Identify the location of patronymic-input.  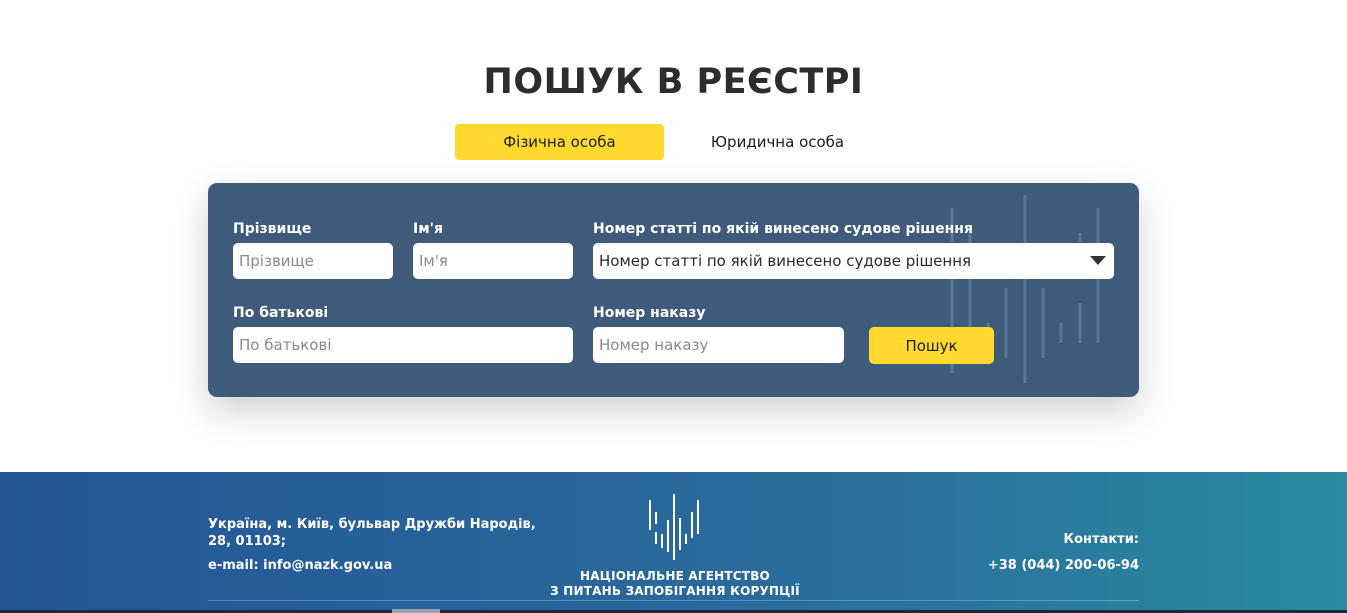
(403, 345).